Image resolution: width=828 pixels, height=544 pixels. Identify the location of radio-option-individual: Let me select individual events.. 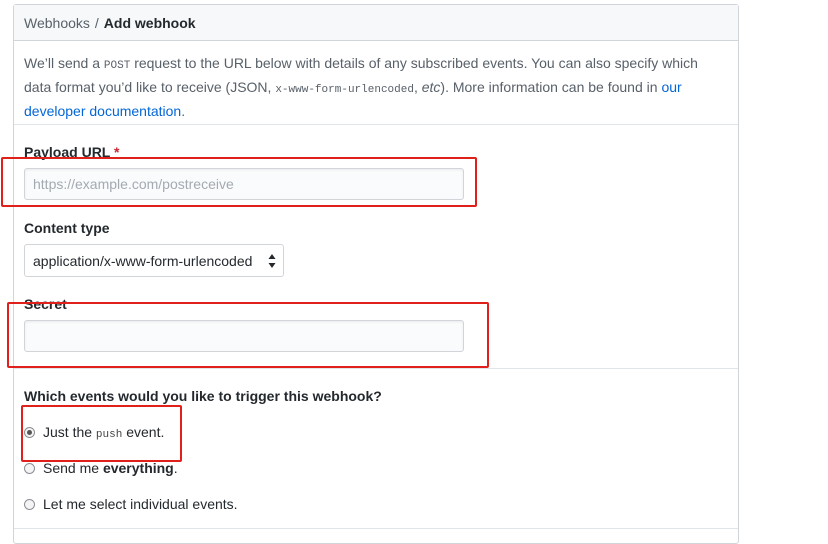
(131, 504).